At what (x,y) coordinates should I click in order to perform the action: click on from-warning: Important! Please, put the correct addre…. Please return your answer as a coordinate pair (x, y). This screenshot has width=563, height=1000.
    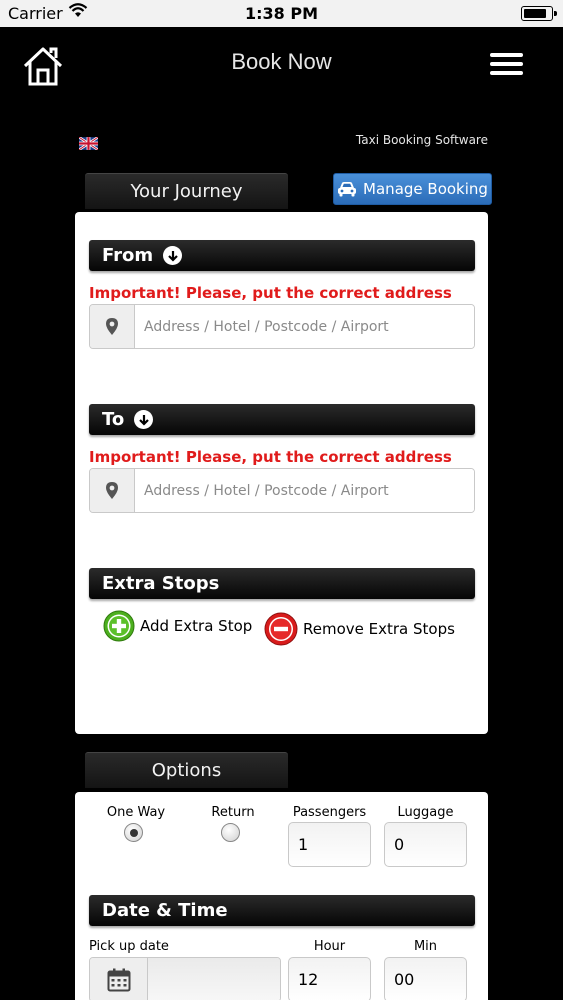
    Looking at the image, I should click on (270, 293).